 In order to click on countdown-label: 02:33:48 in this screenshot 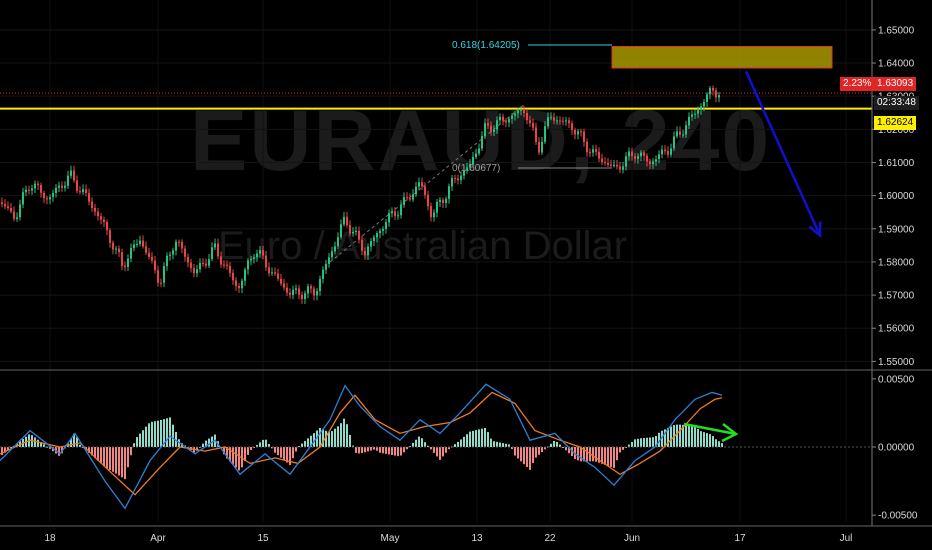, I will do `click(896, 103)`.